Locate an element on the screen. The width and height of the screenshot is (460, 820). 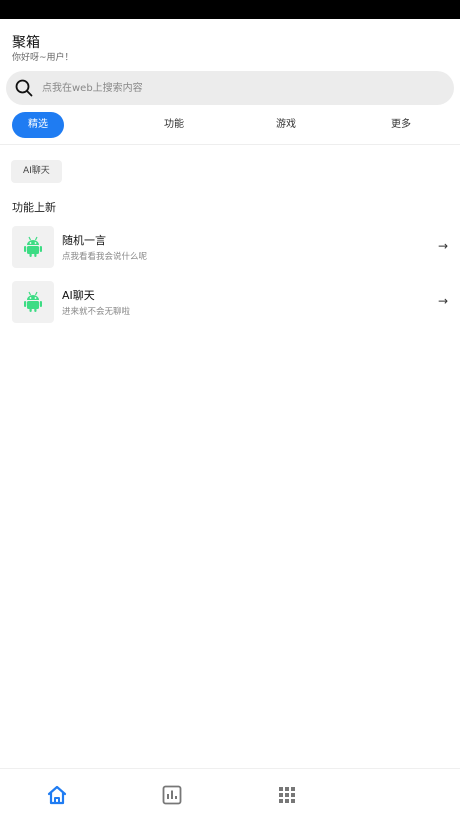
section-title: 功能上新 is located at coordinates (34, 207).